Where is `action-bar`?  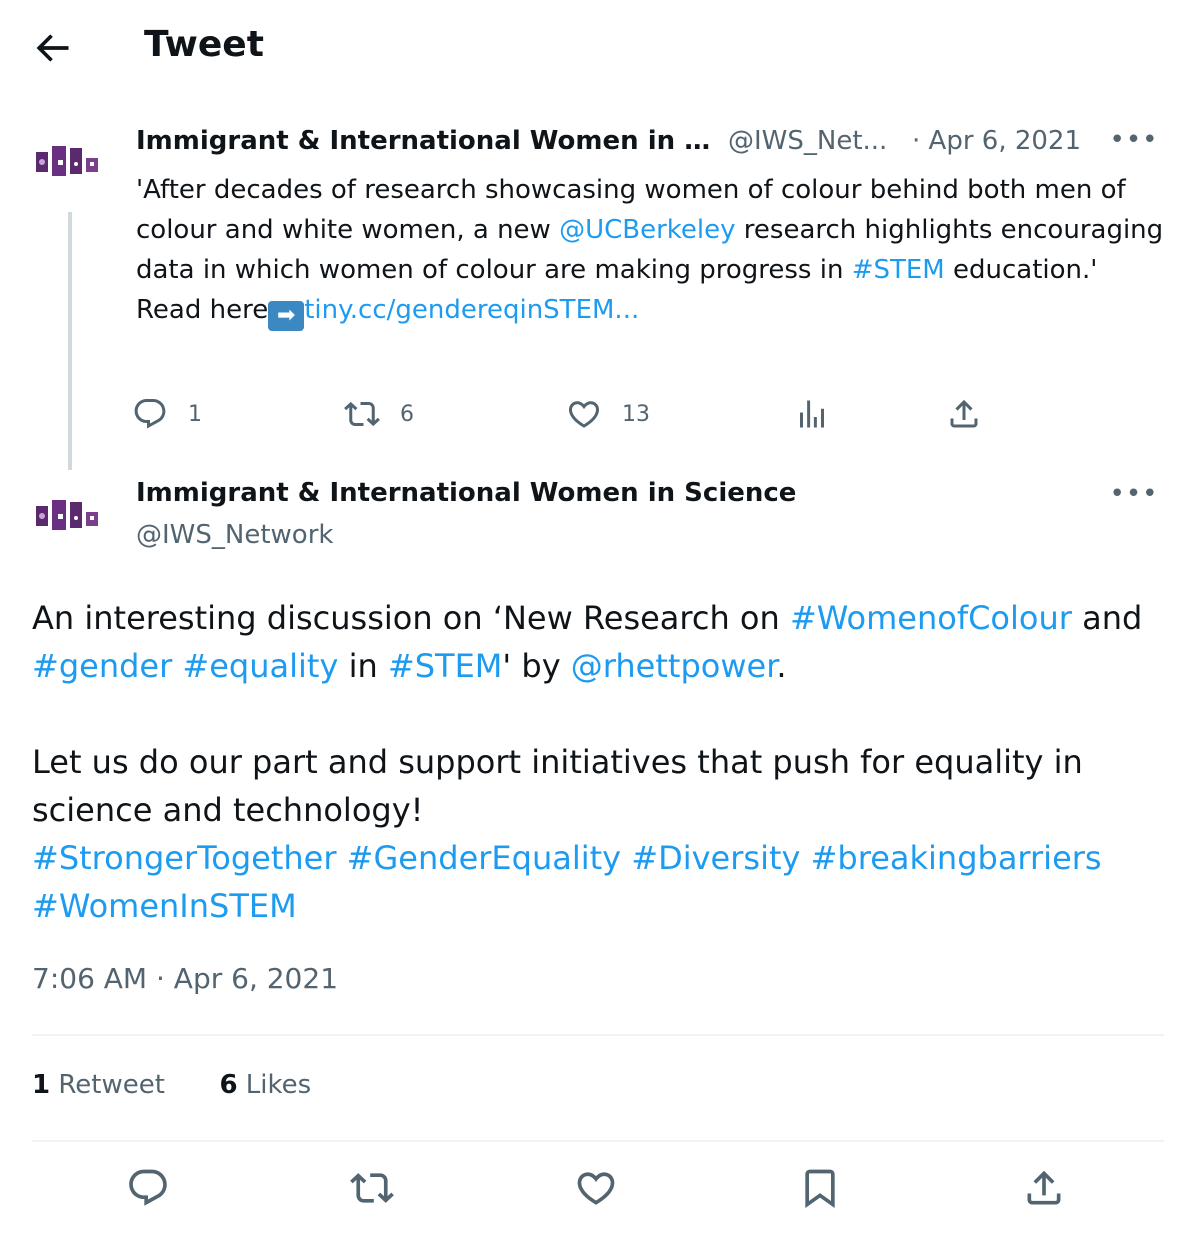 action-bar is located at coordinates (598, 1191).